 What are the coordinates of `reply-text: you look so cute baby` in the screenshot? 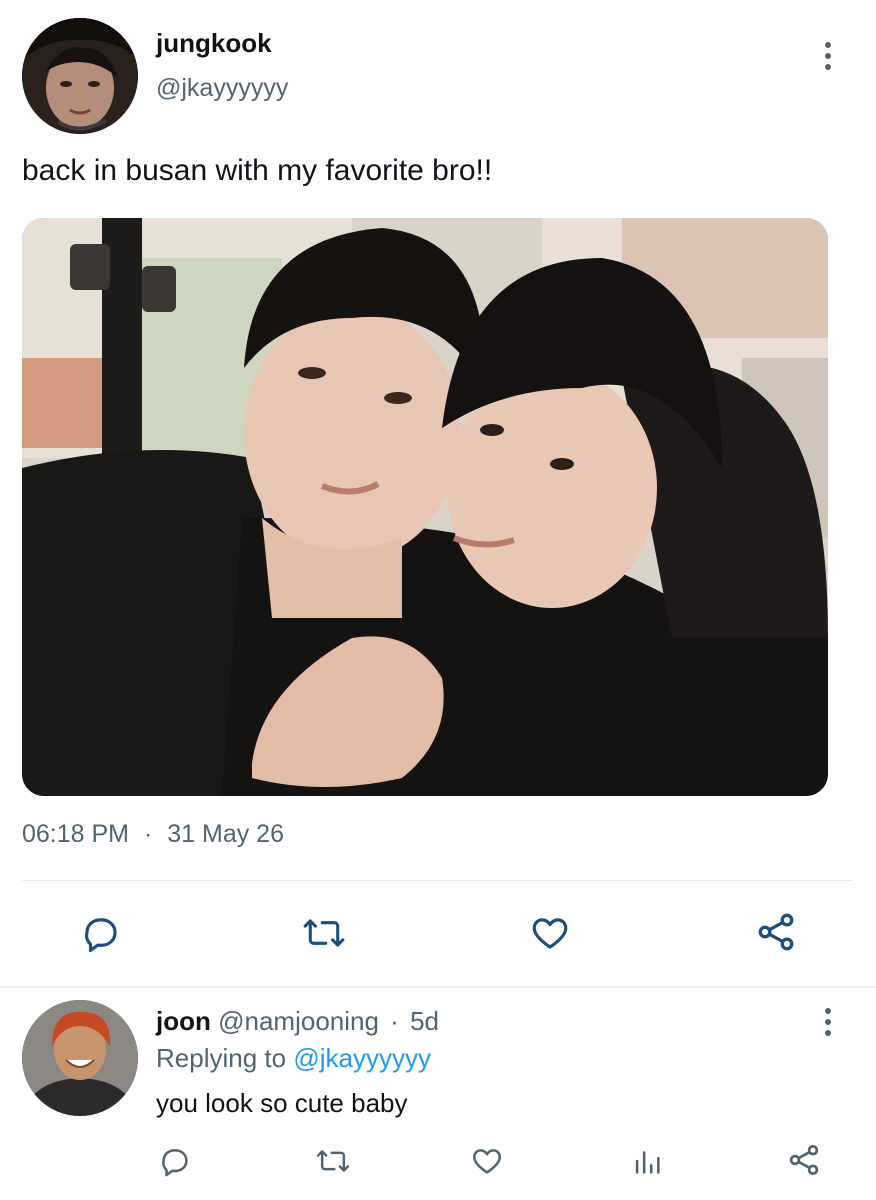 It's located at (282, 1103).